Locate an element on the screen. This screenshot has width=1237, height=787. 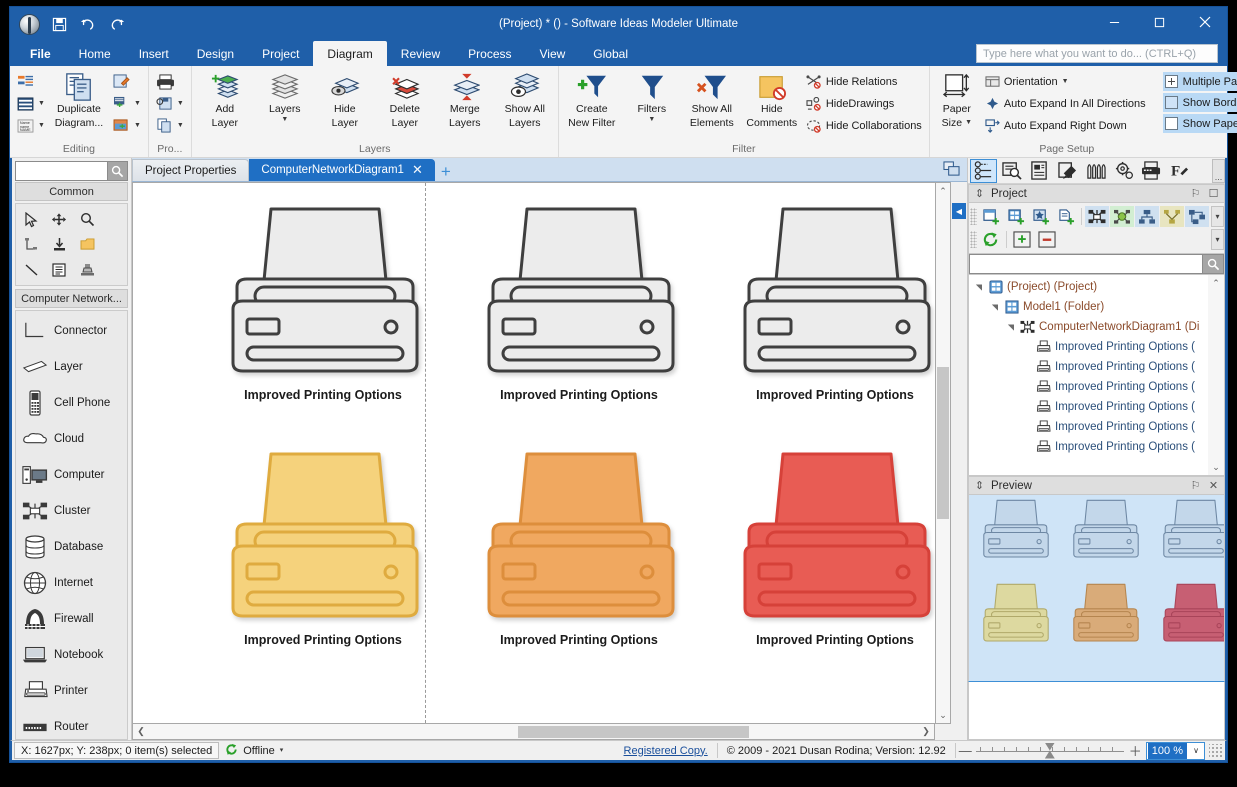
new-model-icon is located at coordinates (1016, 216).